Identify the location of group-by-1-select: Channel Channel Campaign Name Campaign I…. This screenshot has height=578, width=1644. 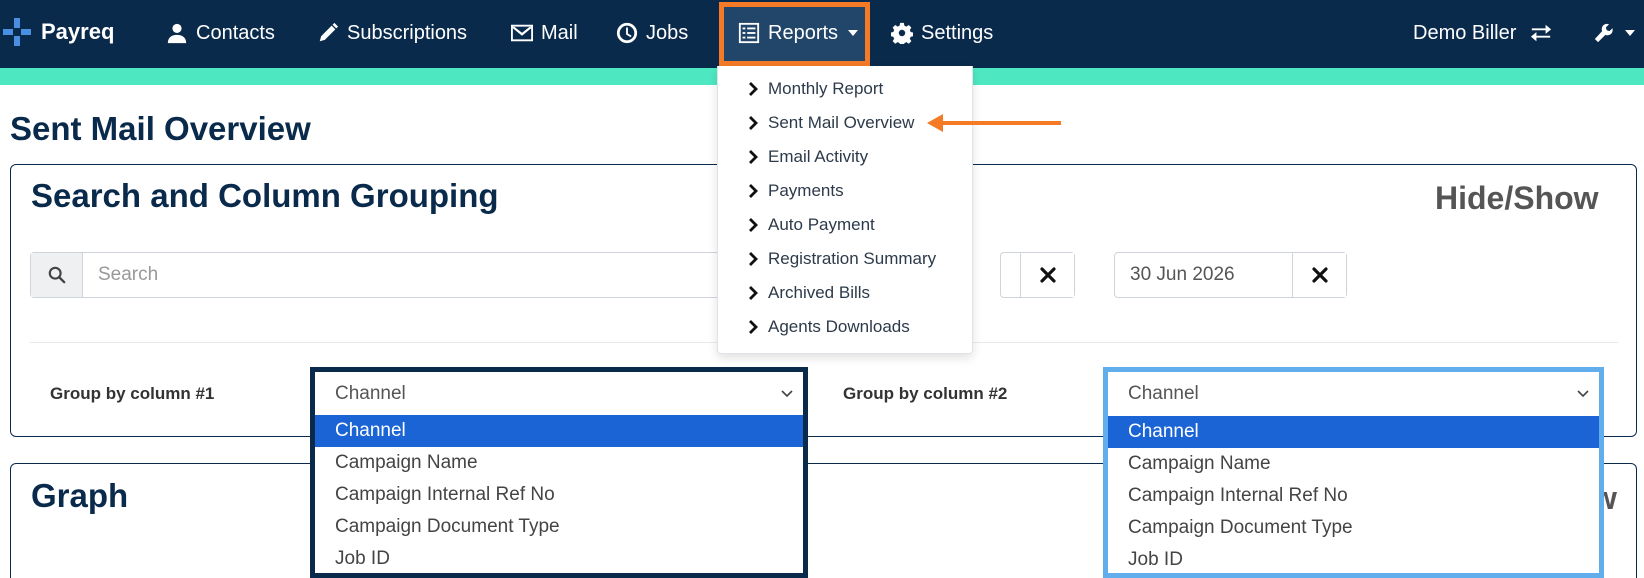
(559, 475).